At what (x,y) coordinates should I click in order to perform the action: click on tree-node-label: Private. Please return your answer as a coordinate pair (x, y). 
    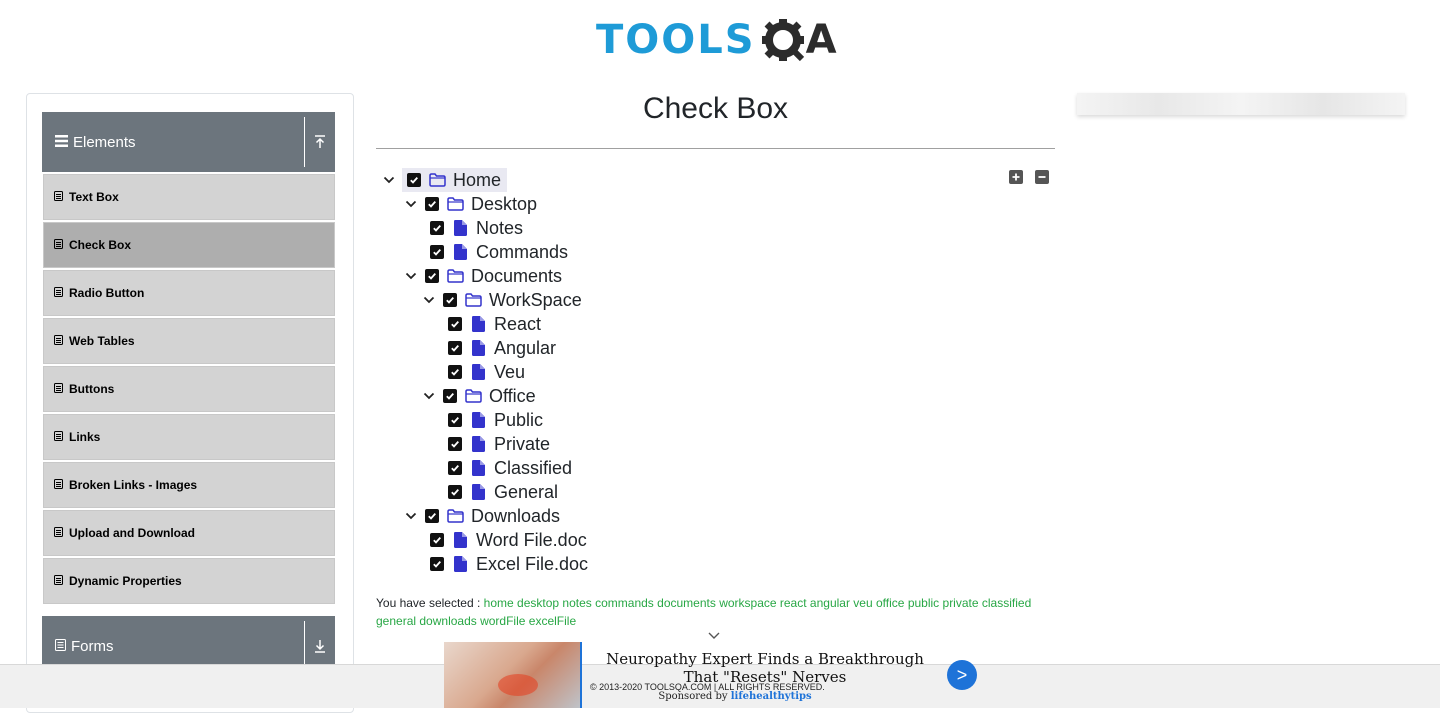
    Looking at the image, I should click on (522, 443).